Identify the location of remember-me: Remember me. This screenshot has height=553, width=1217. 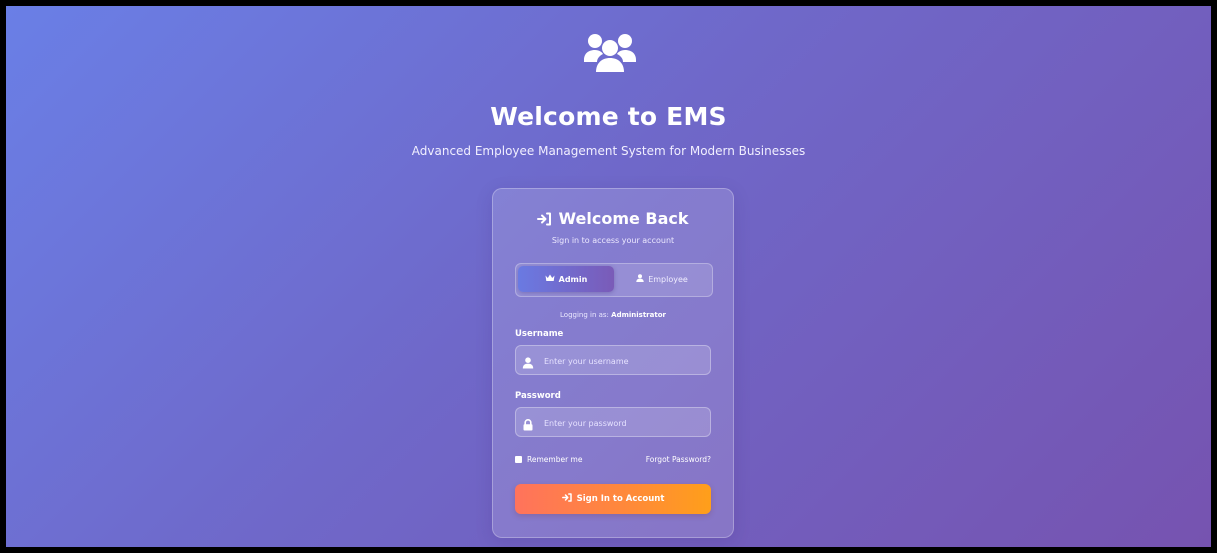
(548, 459).